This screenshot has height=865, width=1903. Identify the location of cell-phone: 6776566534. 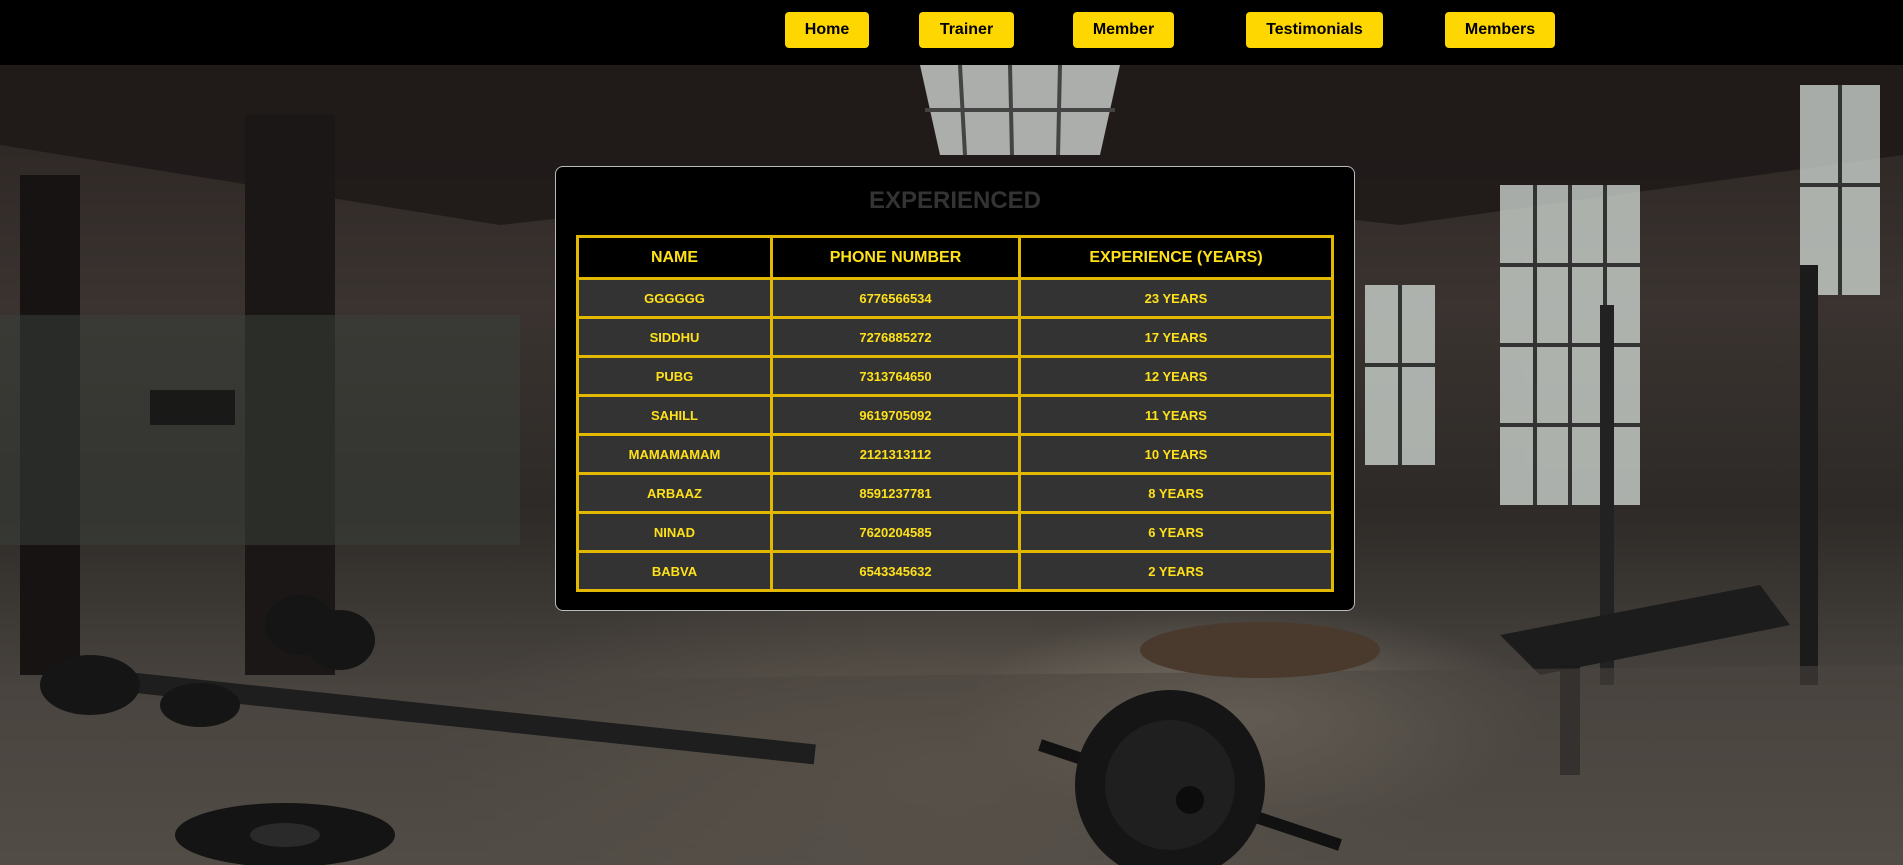
(895, 298).